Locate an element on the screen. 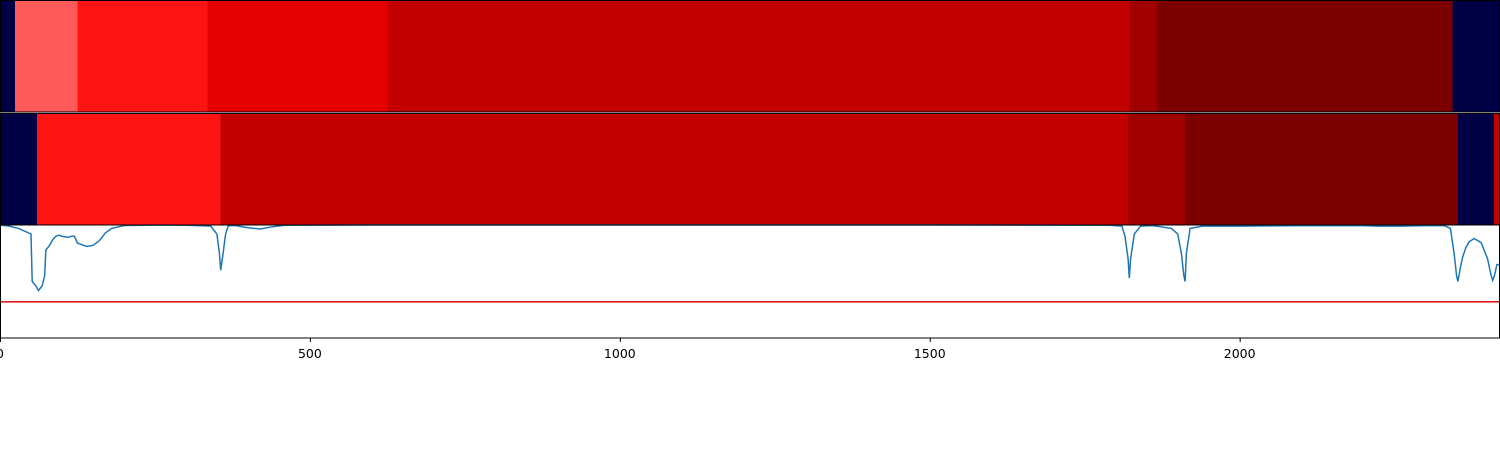 The image size is (1500, 450). x-tick-label-1000: 1000 is located at coordinates (620, 353).